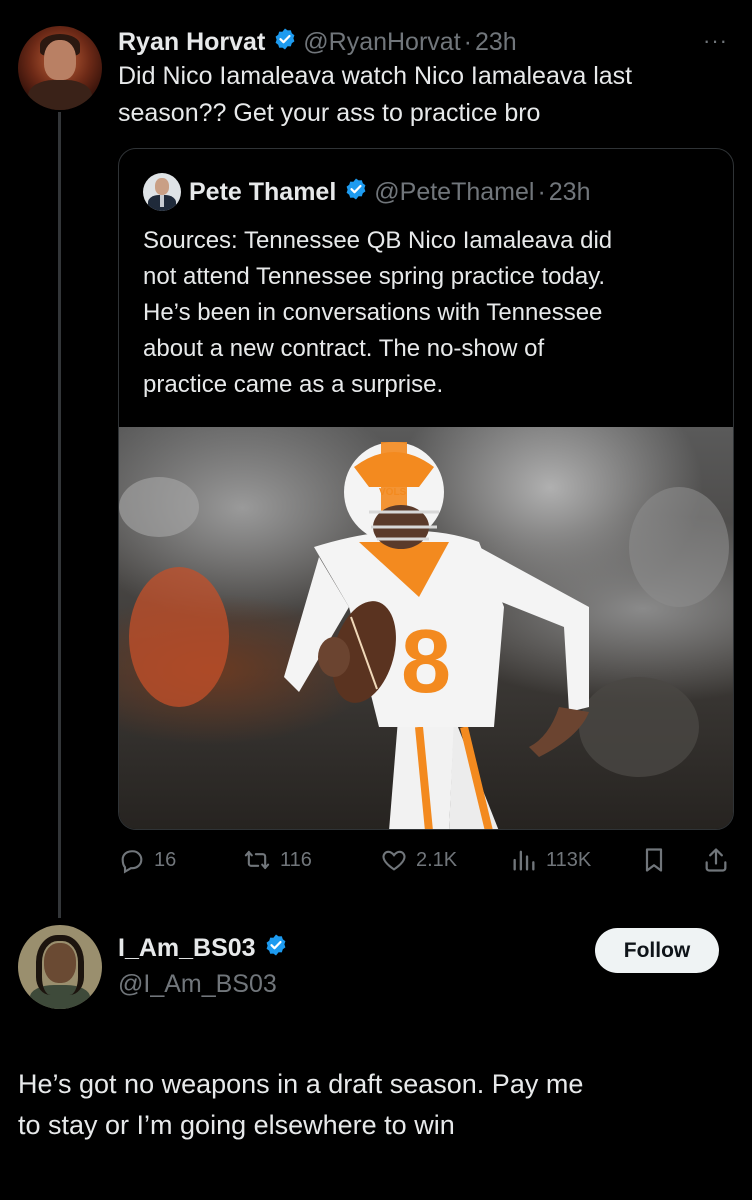  What do you see at coordinates (165, 859) in the screenshot?
I see `reply-count: 16` at bounding box center [165, 859].